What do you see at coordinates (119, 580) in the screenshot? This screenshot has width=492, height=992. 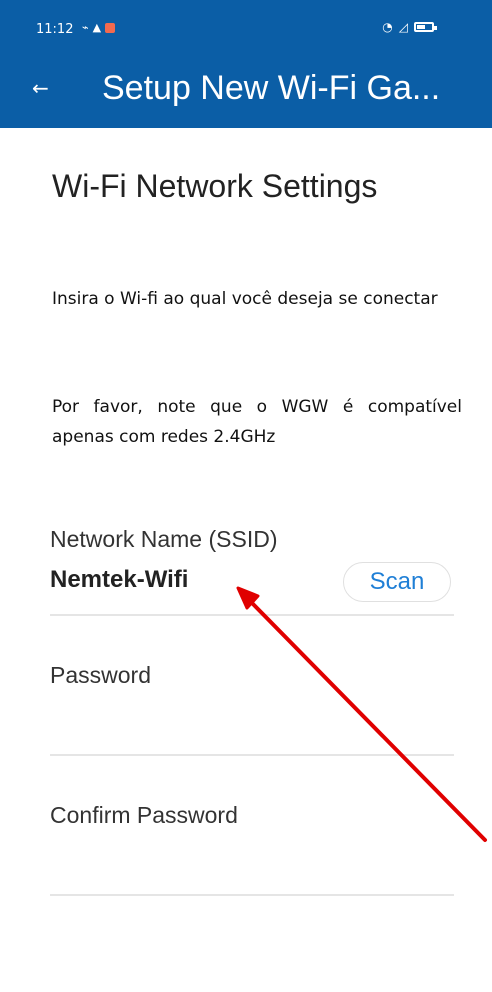 I see `ssid-field: Nemtek-Wifi` at bounding box center [119, 580].